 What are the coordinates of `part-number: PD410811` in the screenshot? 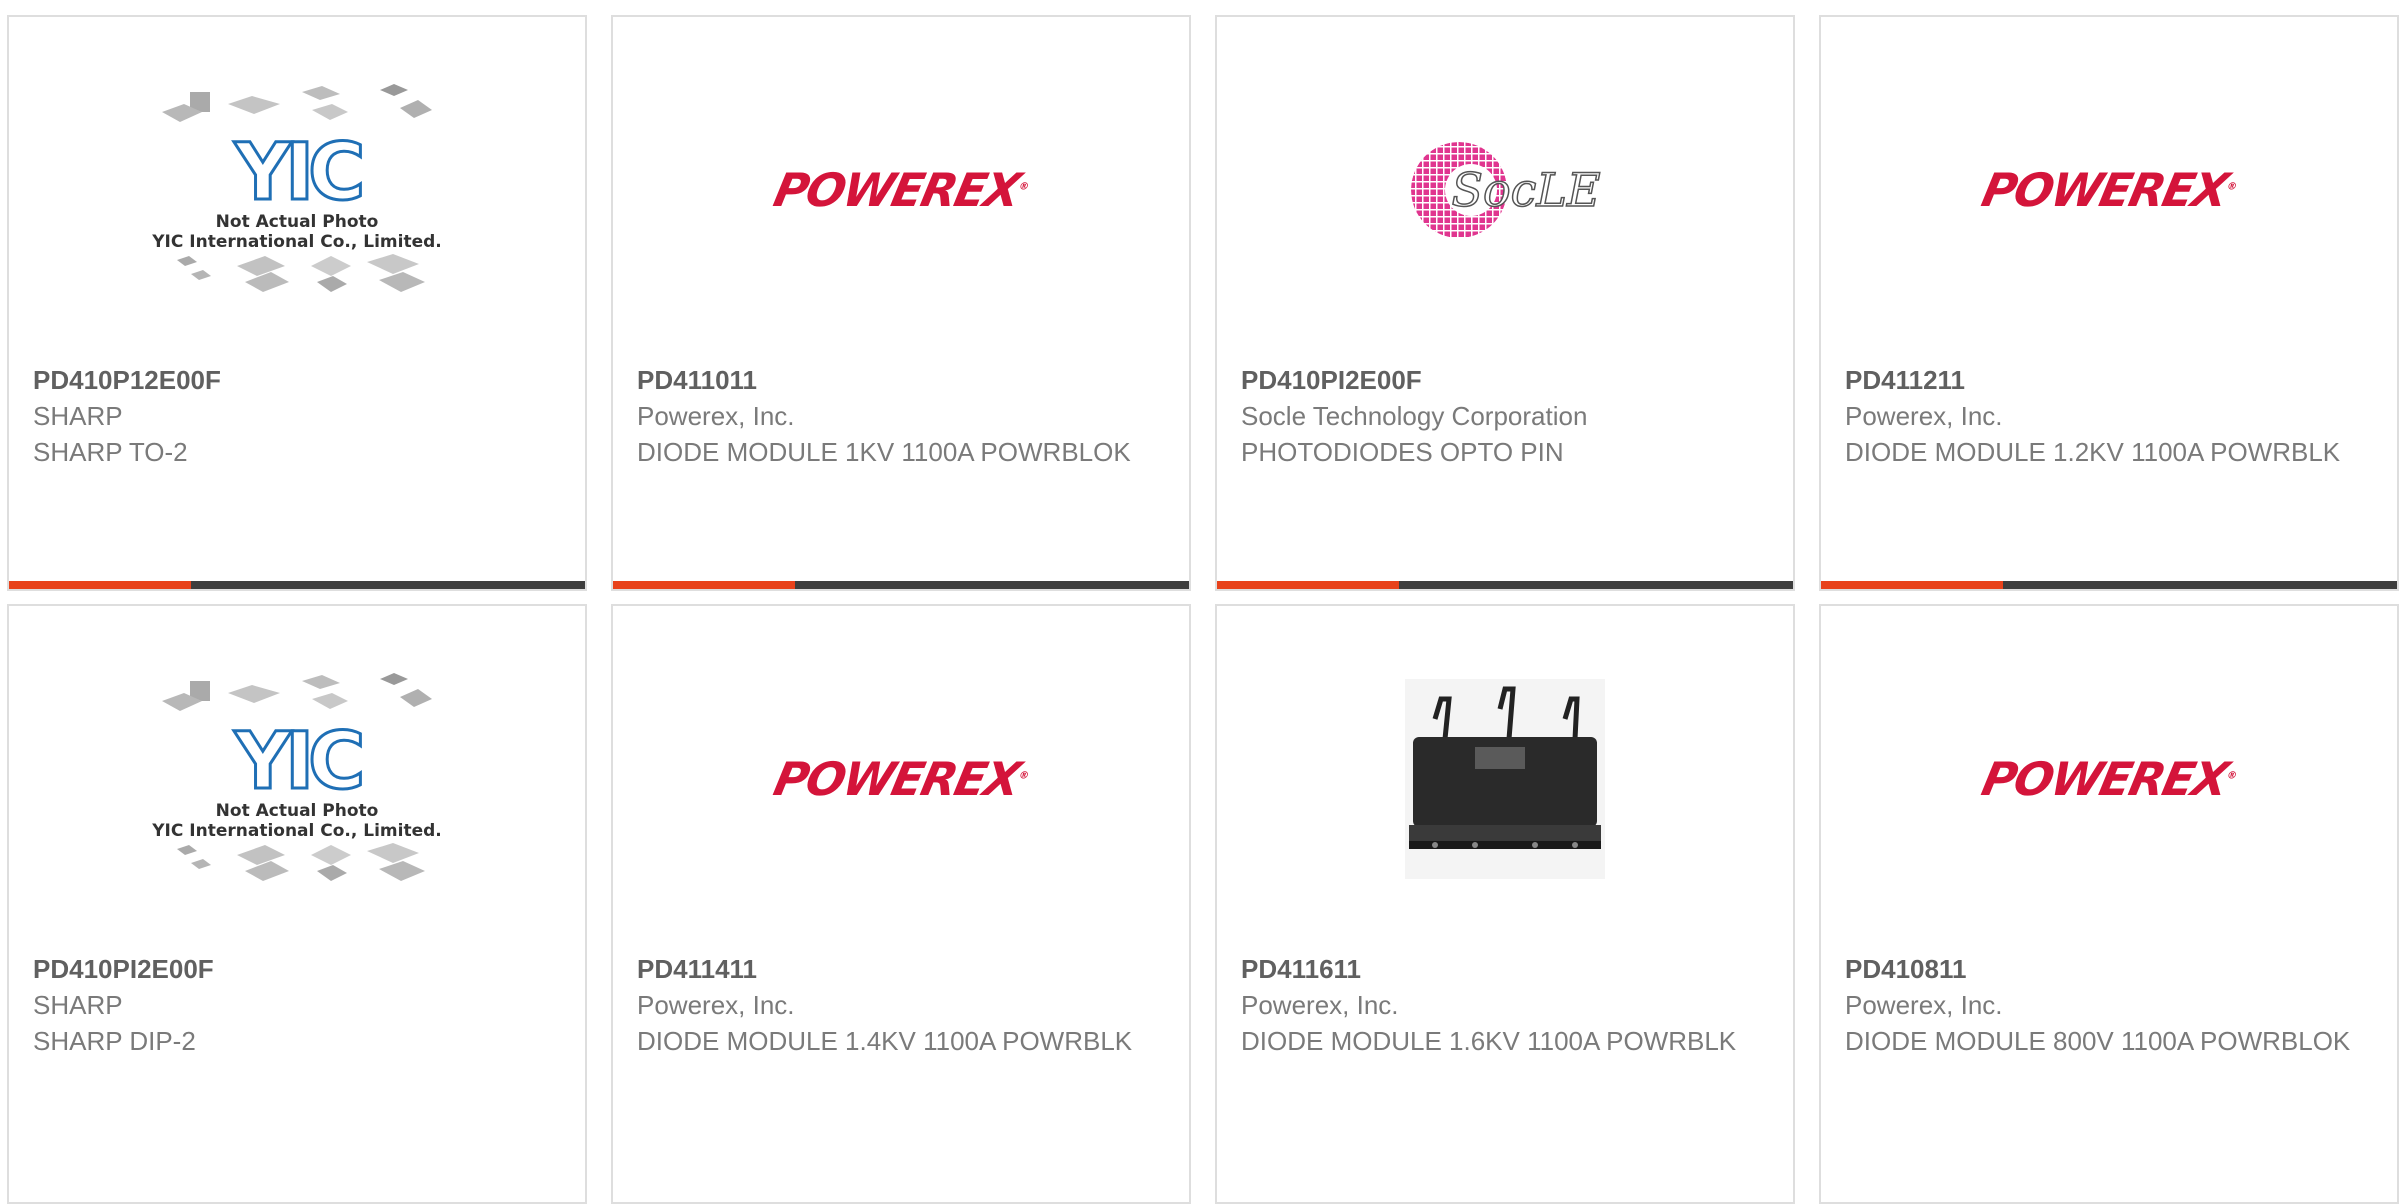 It's located at (2111, 969).